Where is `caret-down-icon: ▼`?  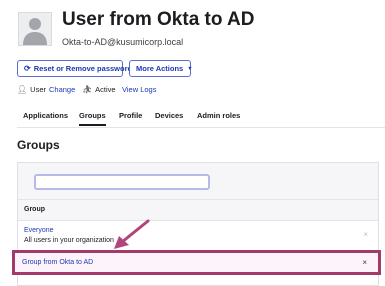 caret-down-icon: ▼ is located at coordinates (190, 68).